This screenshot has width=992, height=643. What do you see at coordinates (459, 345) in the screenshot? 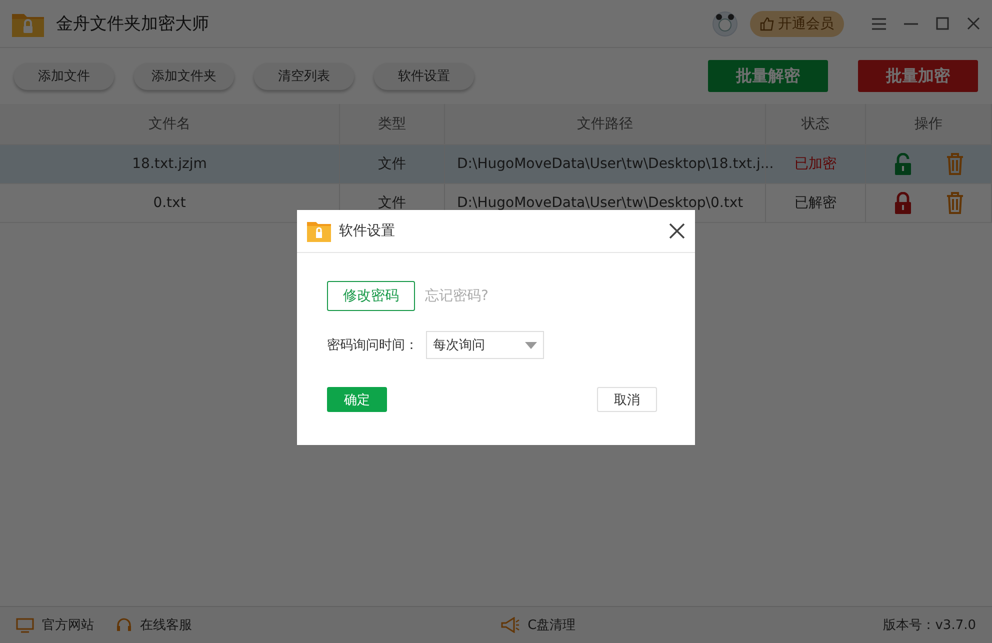
I see `dropdown-value: 每次询问` at bounding box center [459, 345].